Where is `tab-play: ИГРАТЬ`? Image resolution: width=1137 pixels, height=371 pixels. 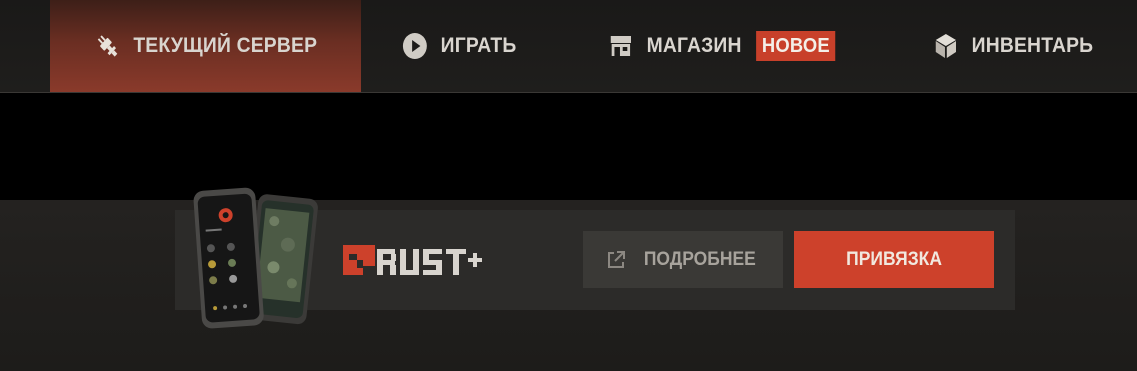 tab-play: ИГРАТЬ is located at coordinates (459, 46).